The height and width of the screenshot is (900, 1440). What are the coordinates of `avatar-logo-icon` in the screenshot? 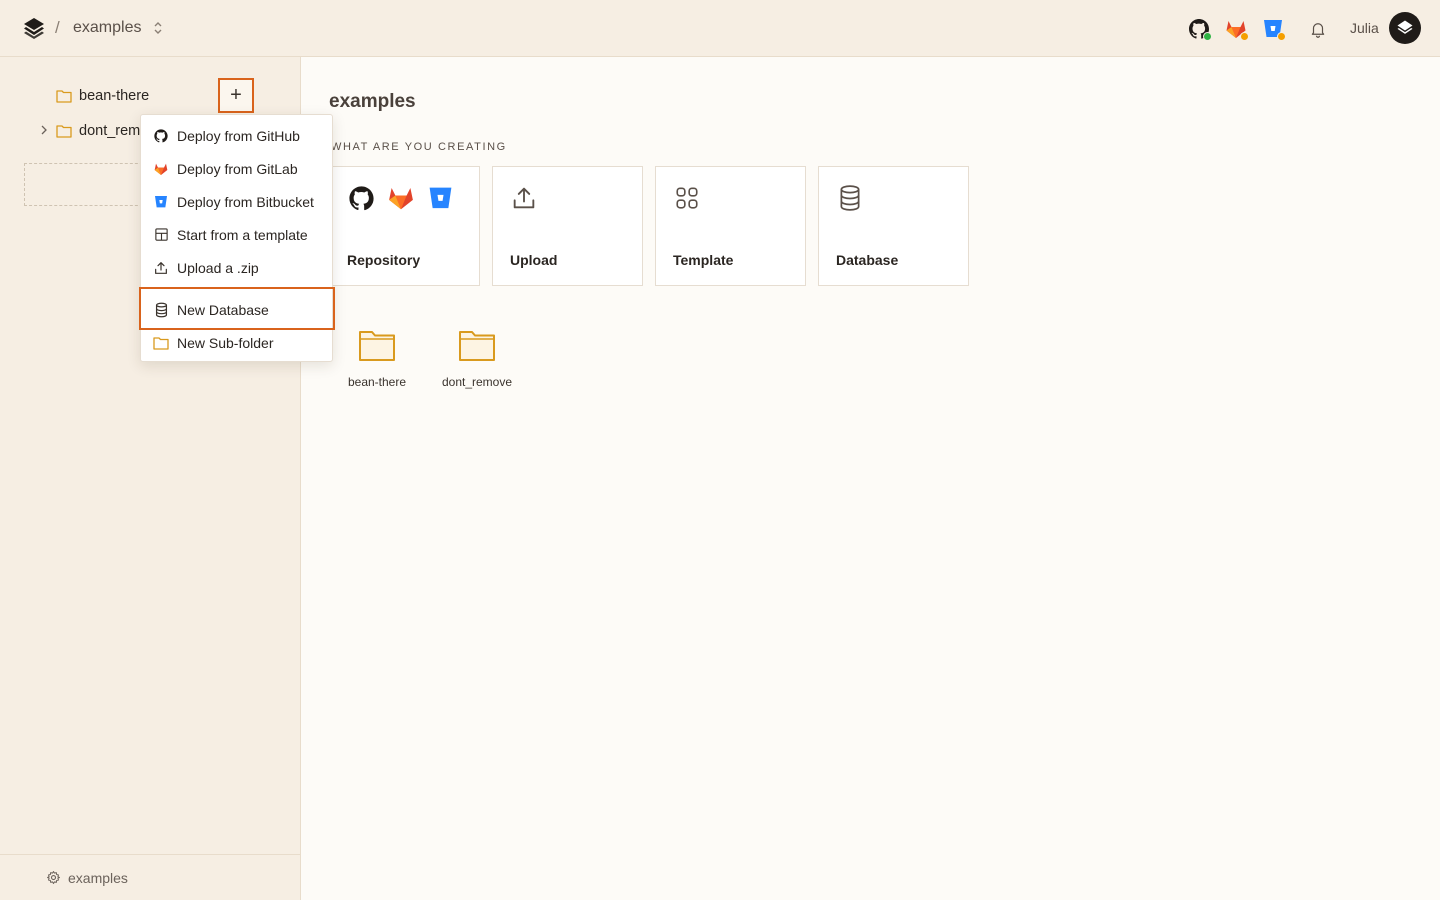 It's located at (1405, 27).